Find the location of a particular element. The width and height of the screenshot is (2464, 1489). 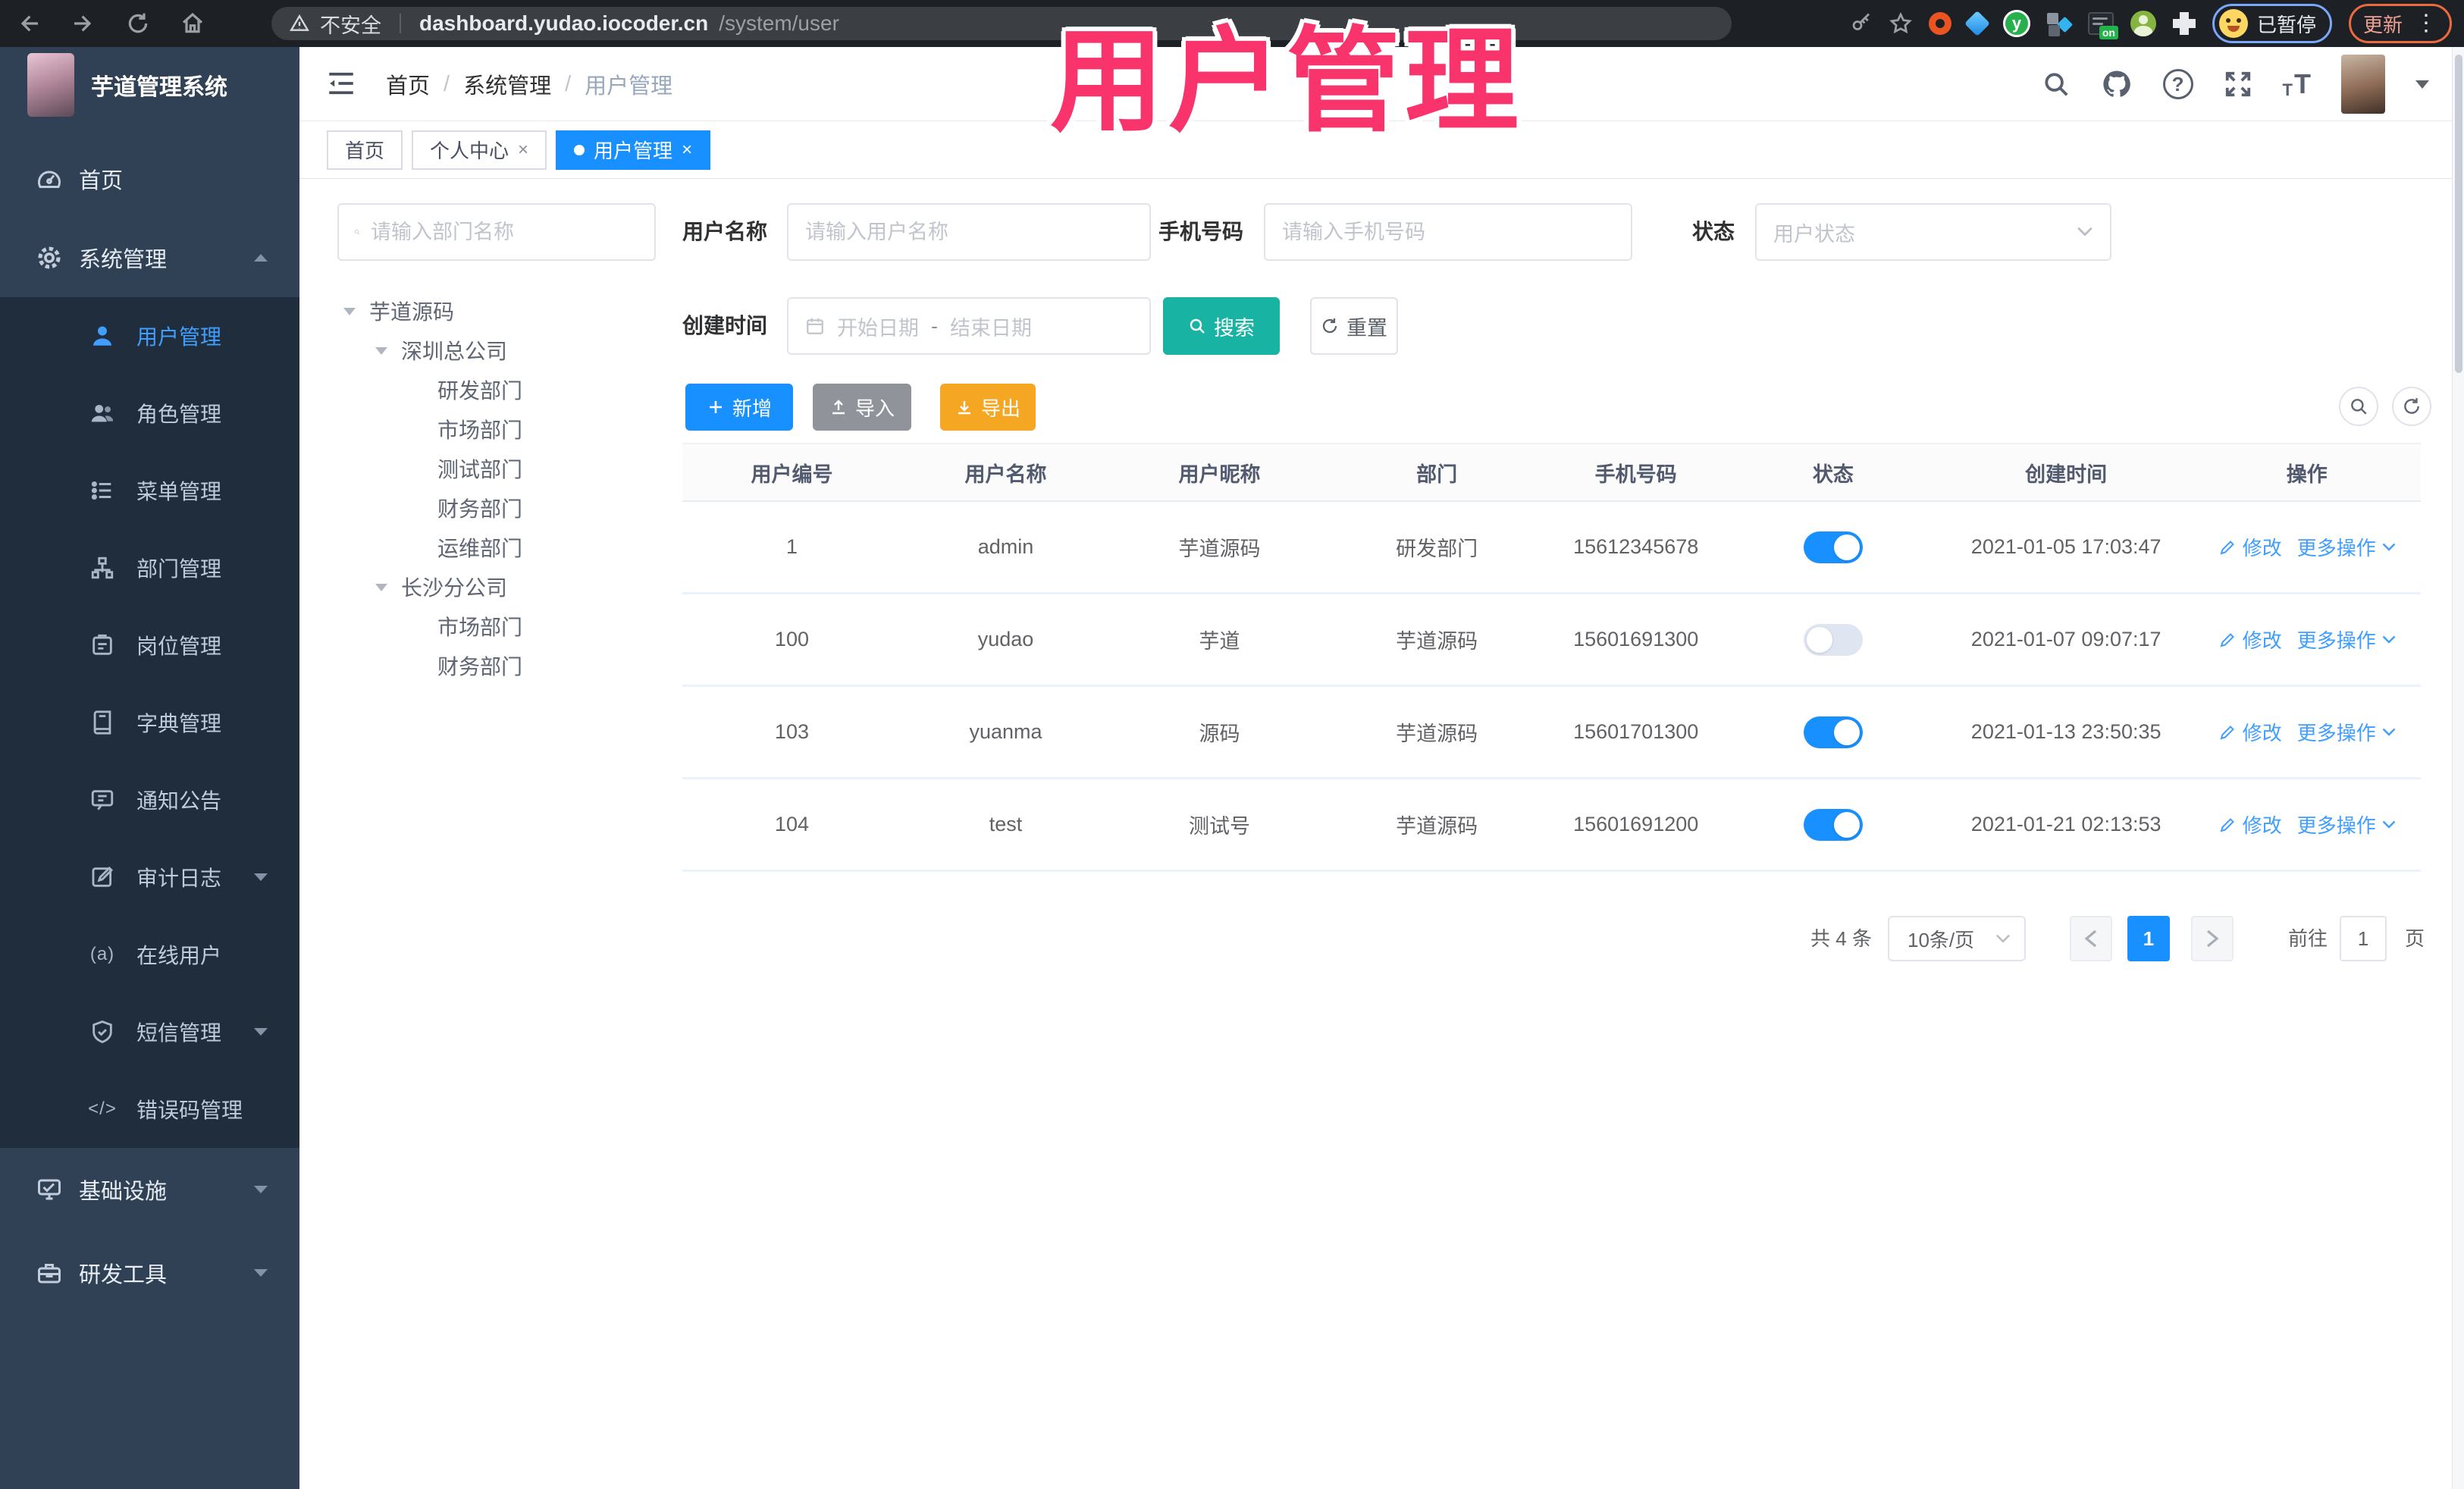

sidebar-item-role-mgmt: 角色管理 is located at coordinates (150, 413).